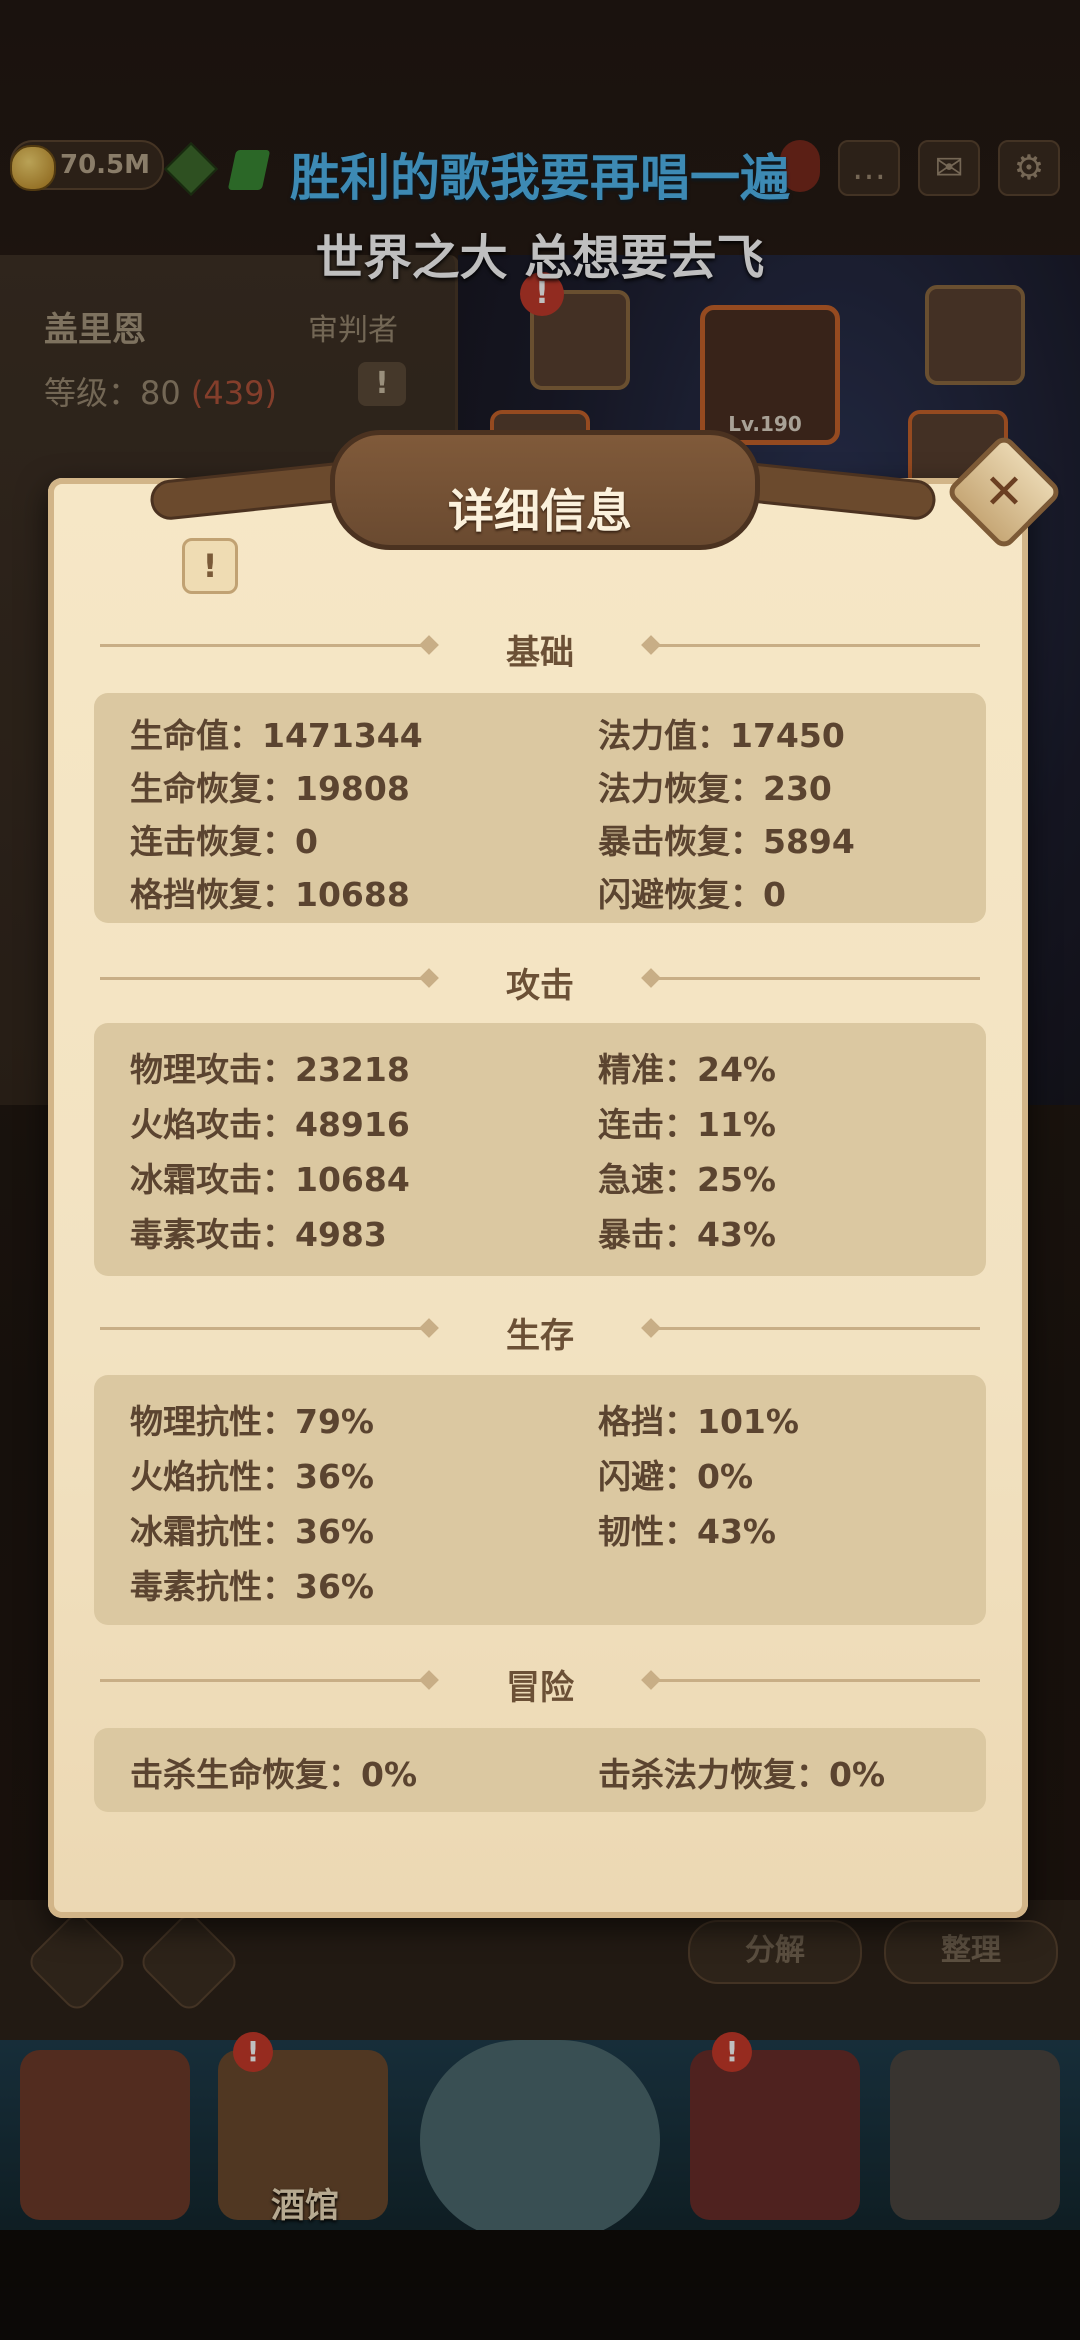 The height and width of the screenshot is (2340, 1080). I want to click on stat-mp-regen: 法力恢复：230, so click(715, 788).